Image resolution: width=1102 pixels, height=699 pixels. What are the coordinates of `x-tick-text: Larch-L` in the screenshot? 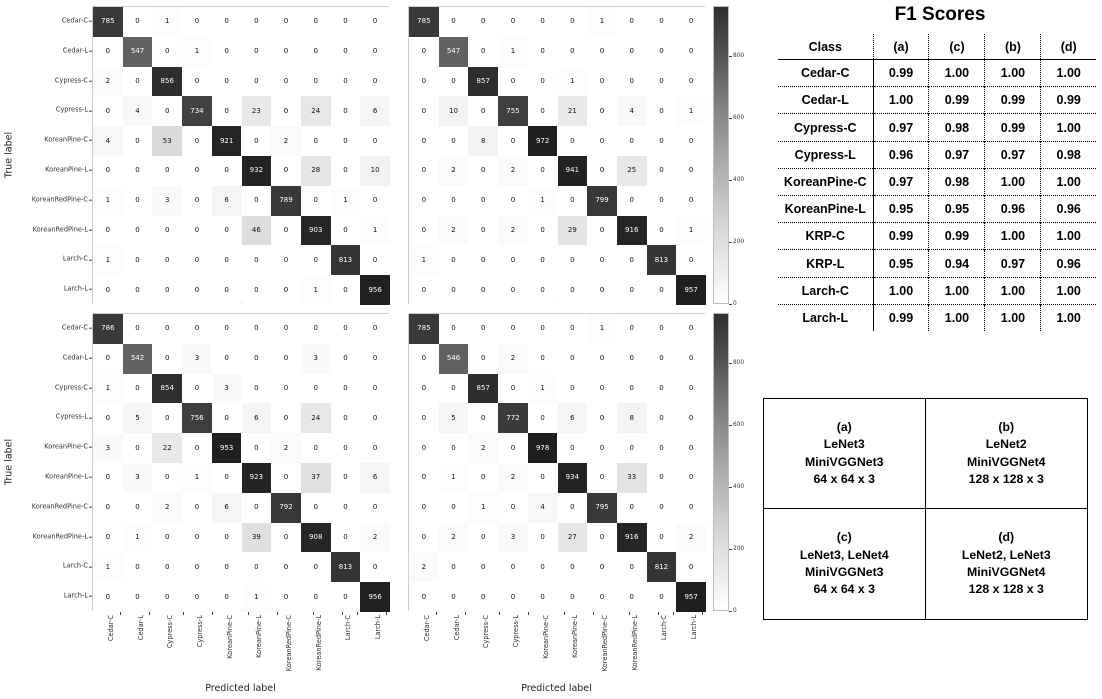 It's located at (694, 627).